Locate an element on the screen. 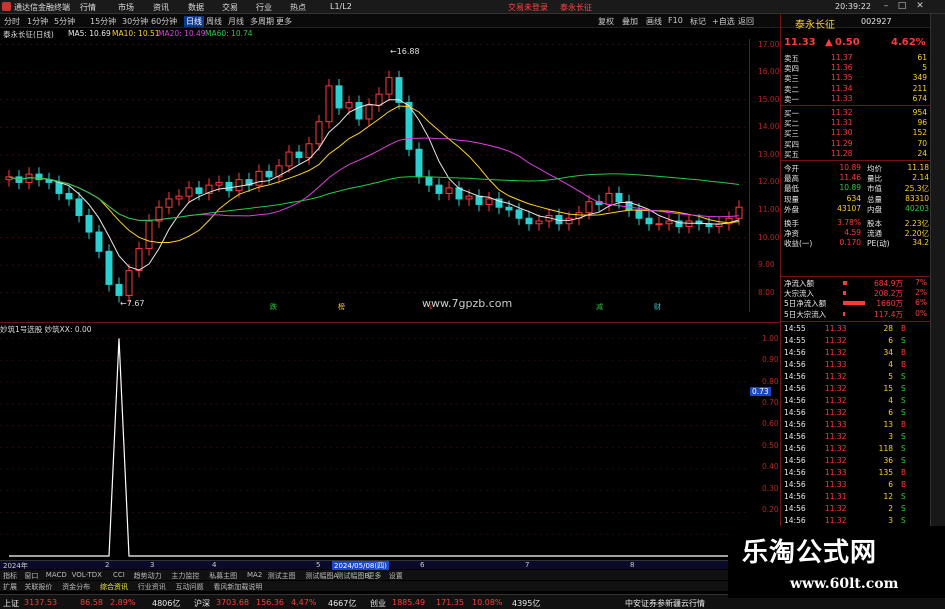 This screenshot has width=945, height=609. bid-row: 买三 11.30 152 is located at coordinates (856, 133).